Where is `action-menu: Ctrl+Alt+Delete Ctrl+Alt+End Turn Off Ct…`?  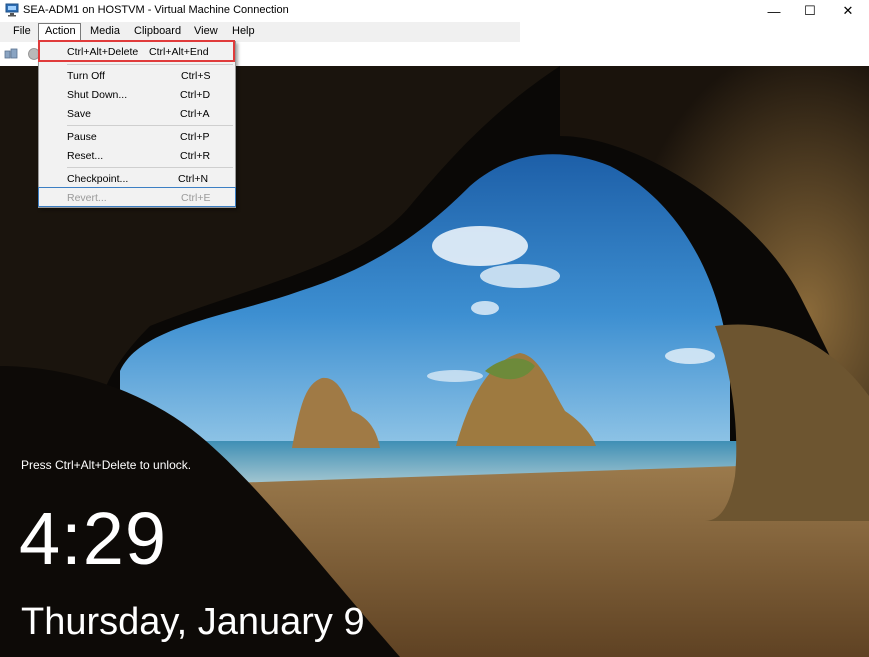 action-menu: Ctrl+Alt+Delete Ctrl+Alt+End Turn Off Ct… is located at coordinates (137, 124).